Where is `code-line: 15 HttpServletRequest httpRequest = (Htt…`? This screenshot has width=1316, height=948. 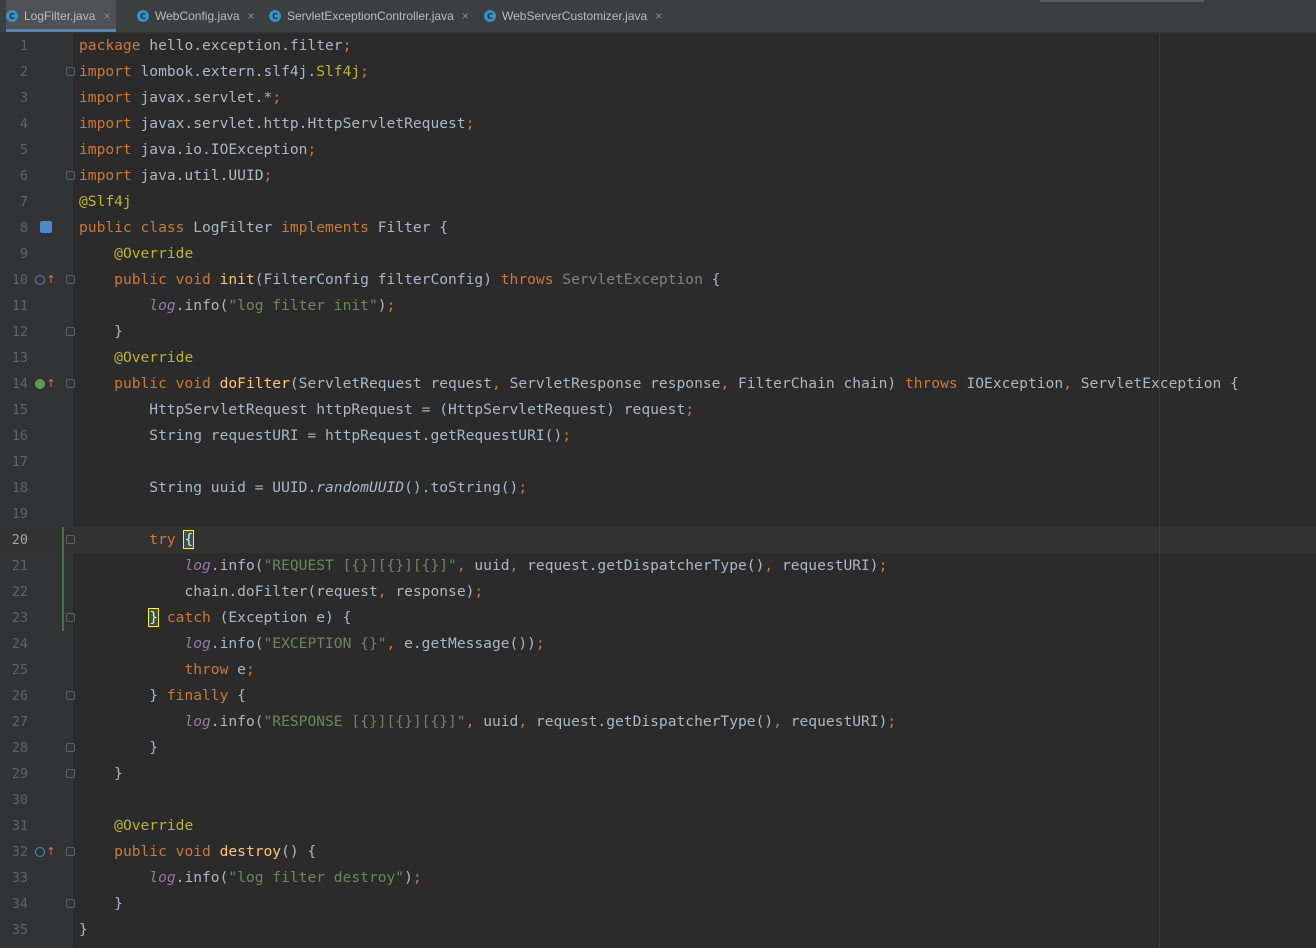 code-line: 15 HttpServletRequest httpRequest = (Htt… is located at coordinates (658, 410).